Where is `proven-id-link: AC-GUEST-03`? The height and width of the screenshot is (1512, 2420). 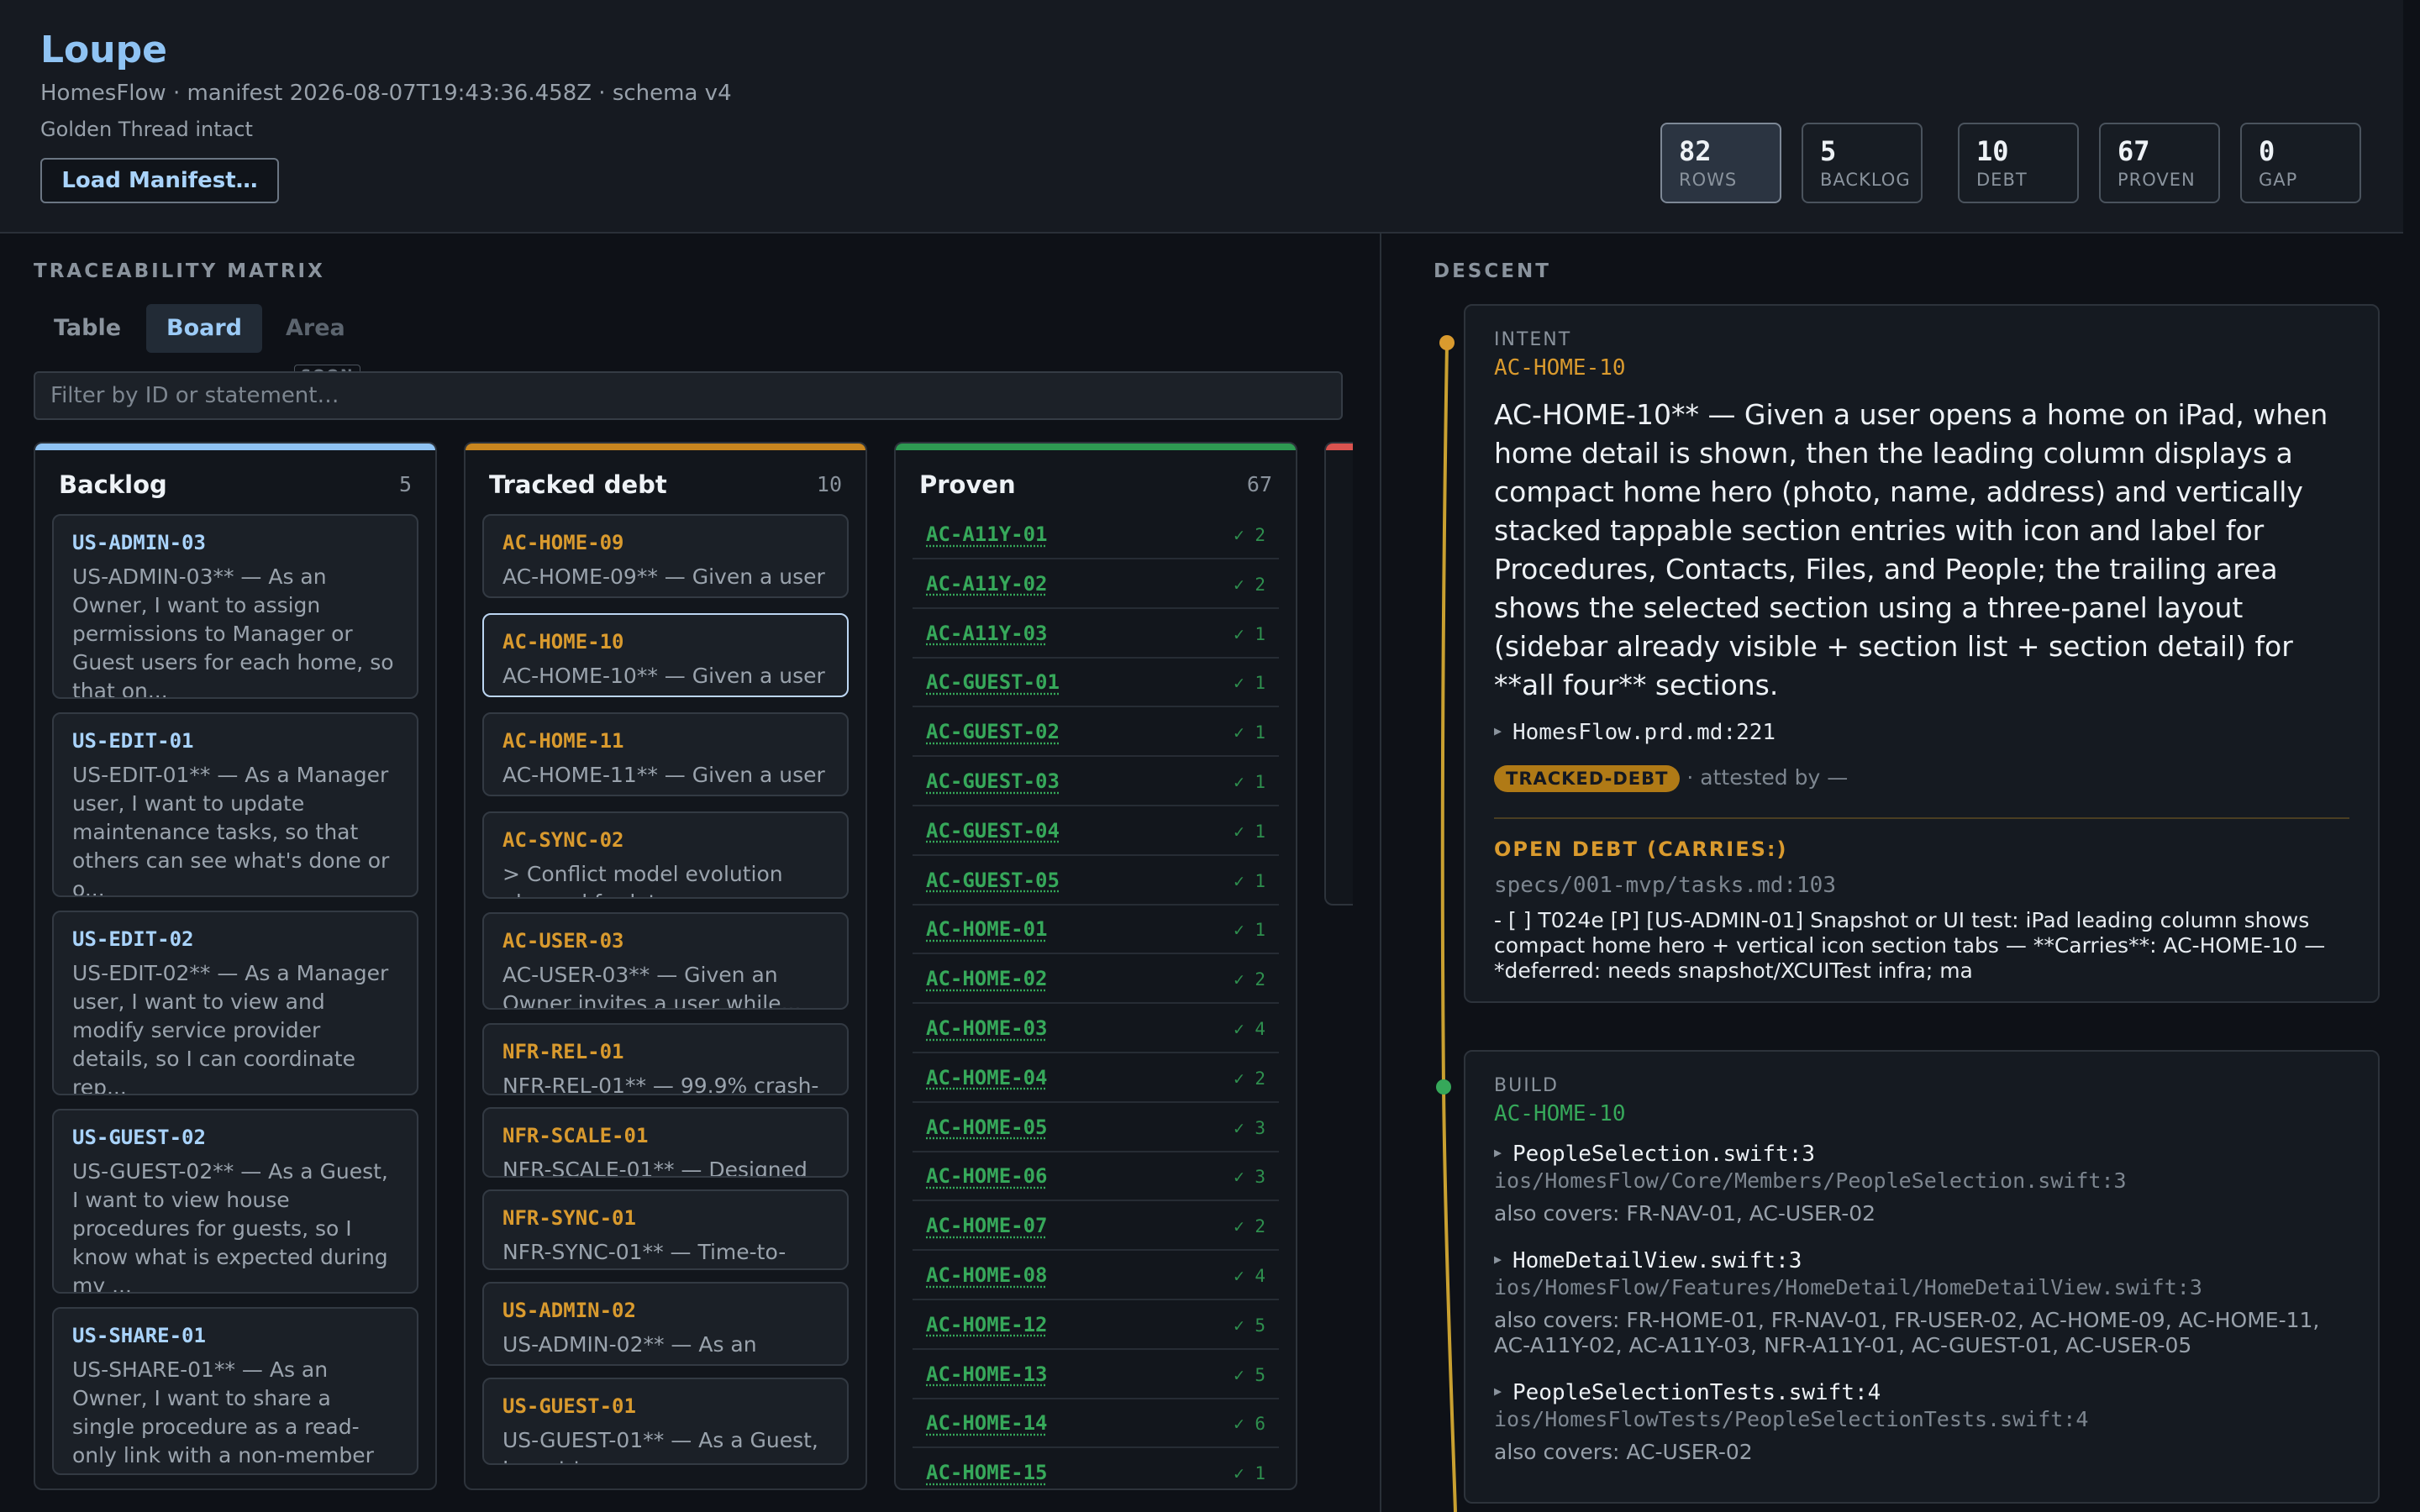
proven-id-link: AC-GUEST-03 is located at coordinates (993, 781).